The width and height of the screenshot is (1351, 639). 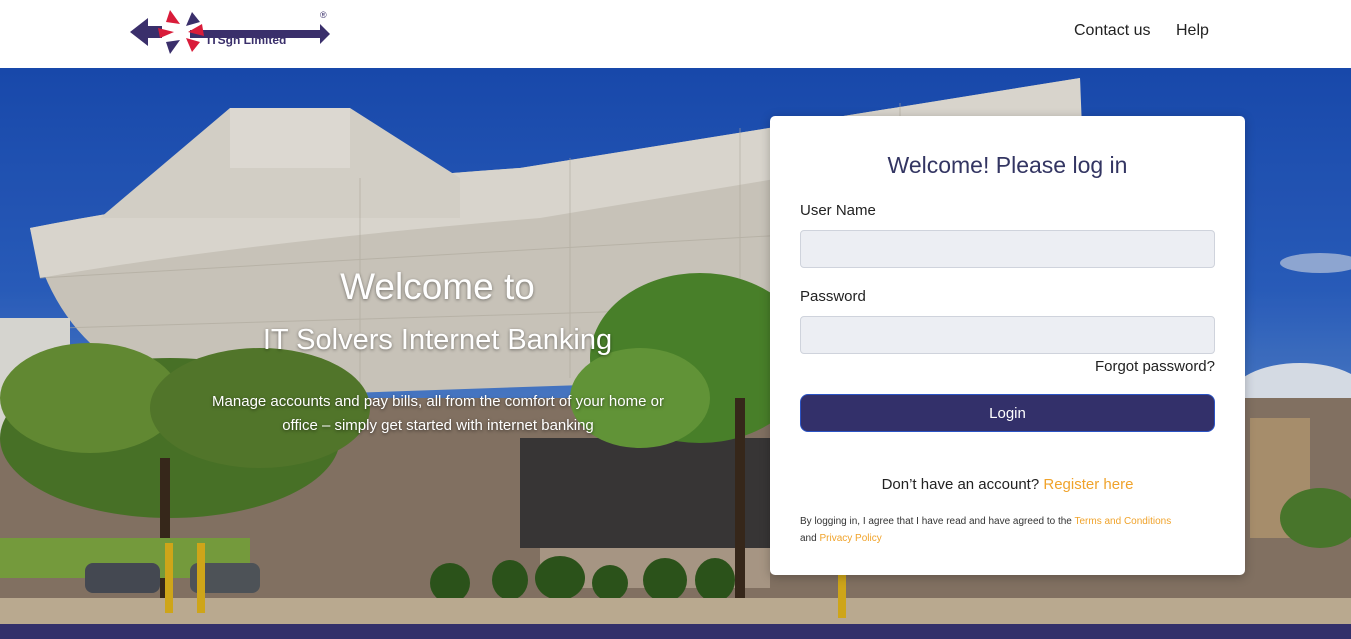 What do you see at coordinates (1007, 413) in the screenshot?
I see `login-button: Login` at bounding box center [1007, 413].